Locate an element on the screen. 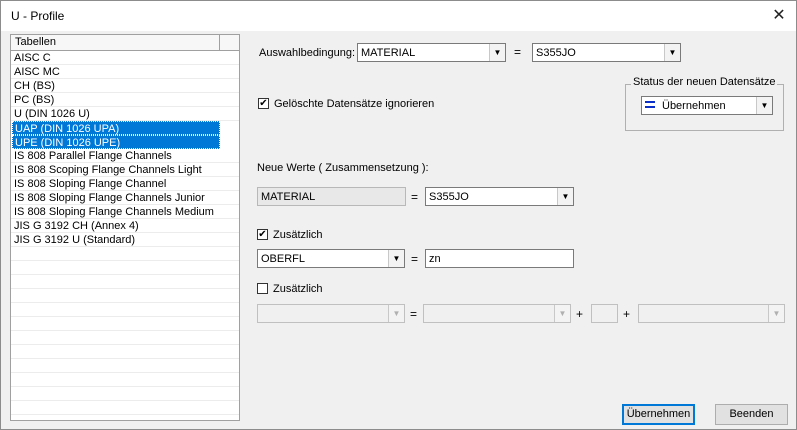 The image size is (797, 430). list-header: Tabellen is located at coordinates (125, 43).